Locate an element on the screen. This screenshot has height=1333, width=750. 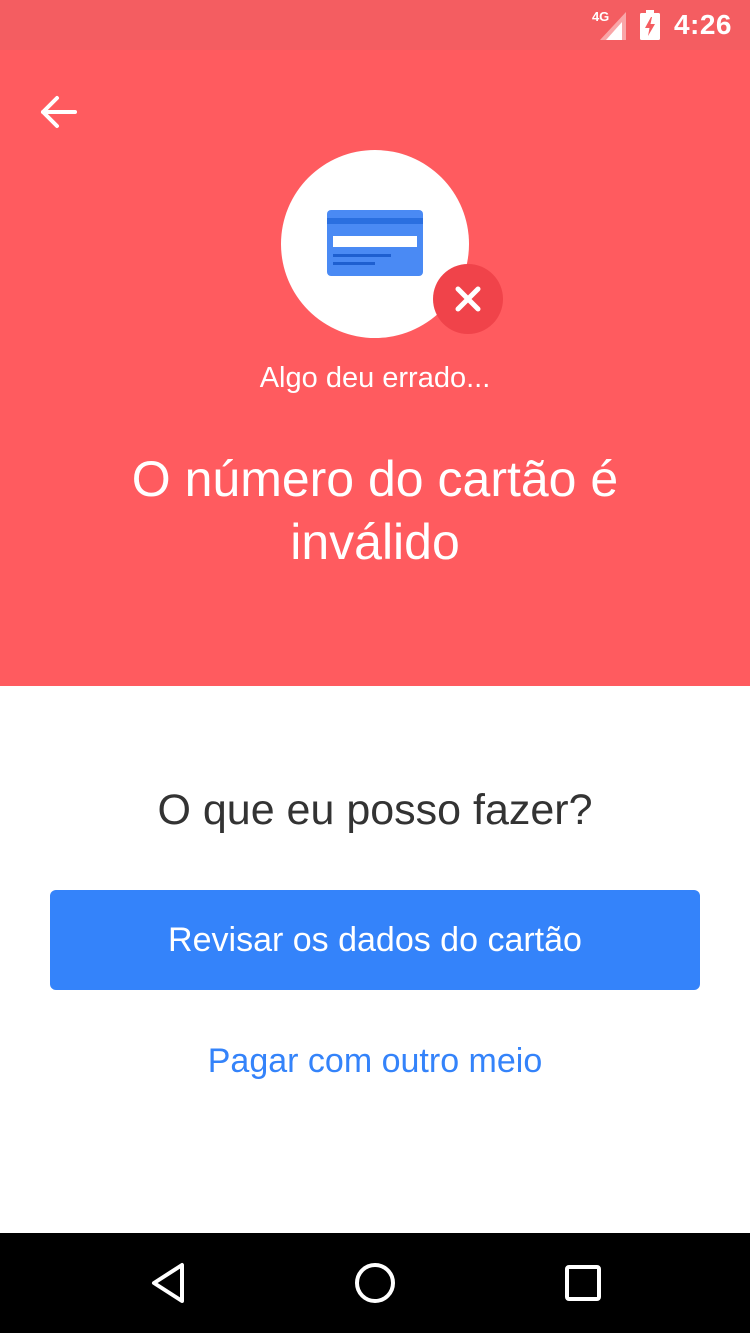
close-icon is located at coordinates (468, 299).